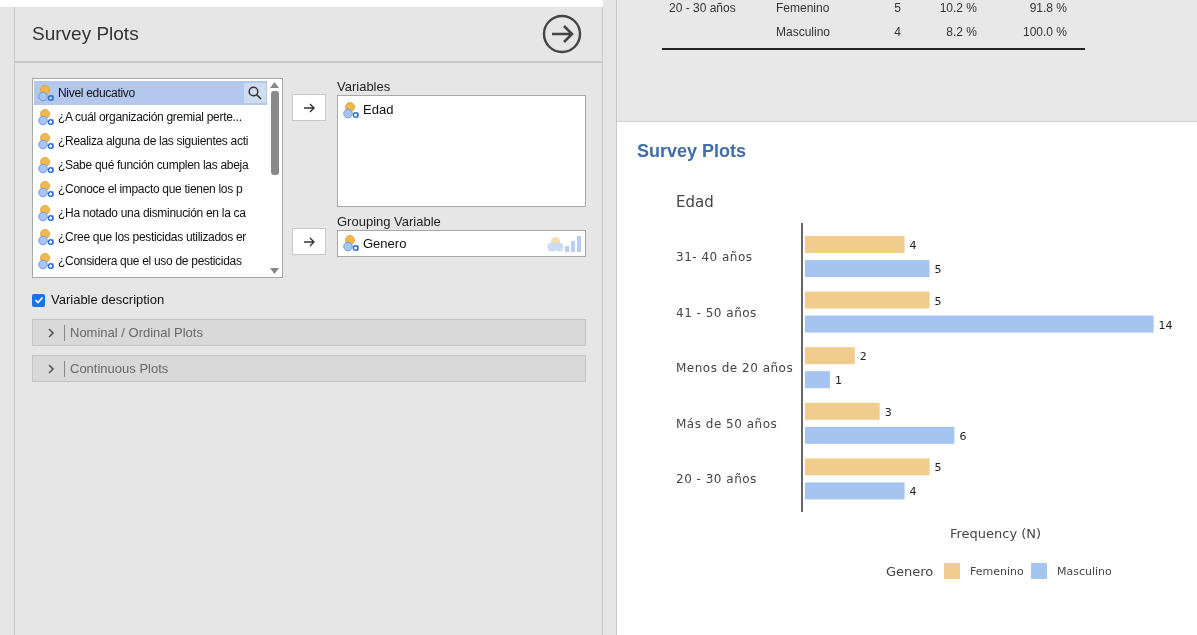 The image size is (1197, 635). I want to click on collapsible-section-header: Nominal / Ordinal Plots, so click(309, 332).